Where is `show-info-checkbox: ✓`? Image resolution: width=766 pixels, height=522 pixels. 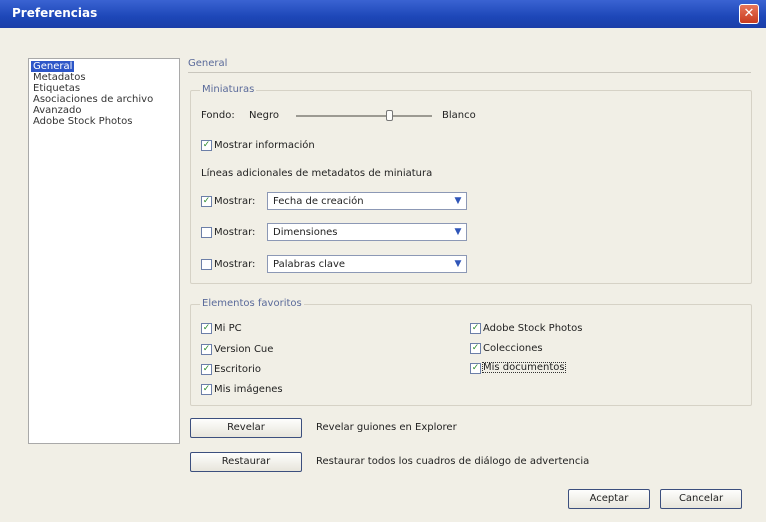 show-info-checkbox: ✓ is located at coordinates (206, 145).